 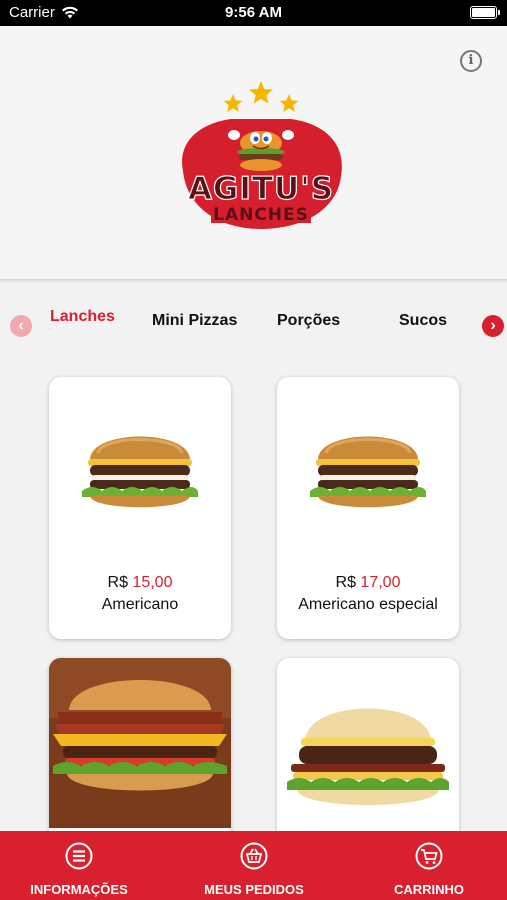 I want to click on chevron-right-icon: ›, so click(x=493, y=326).